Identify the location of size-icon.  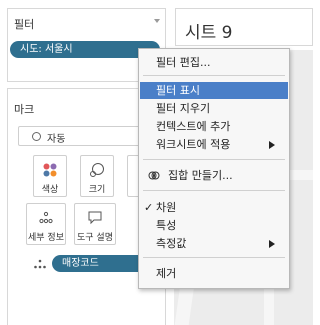
(97, 170).